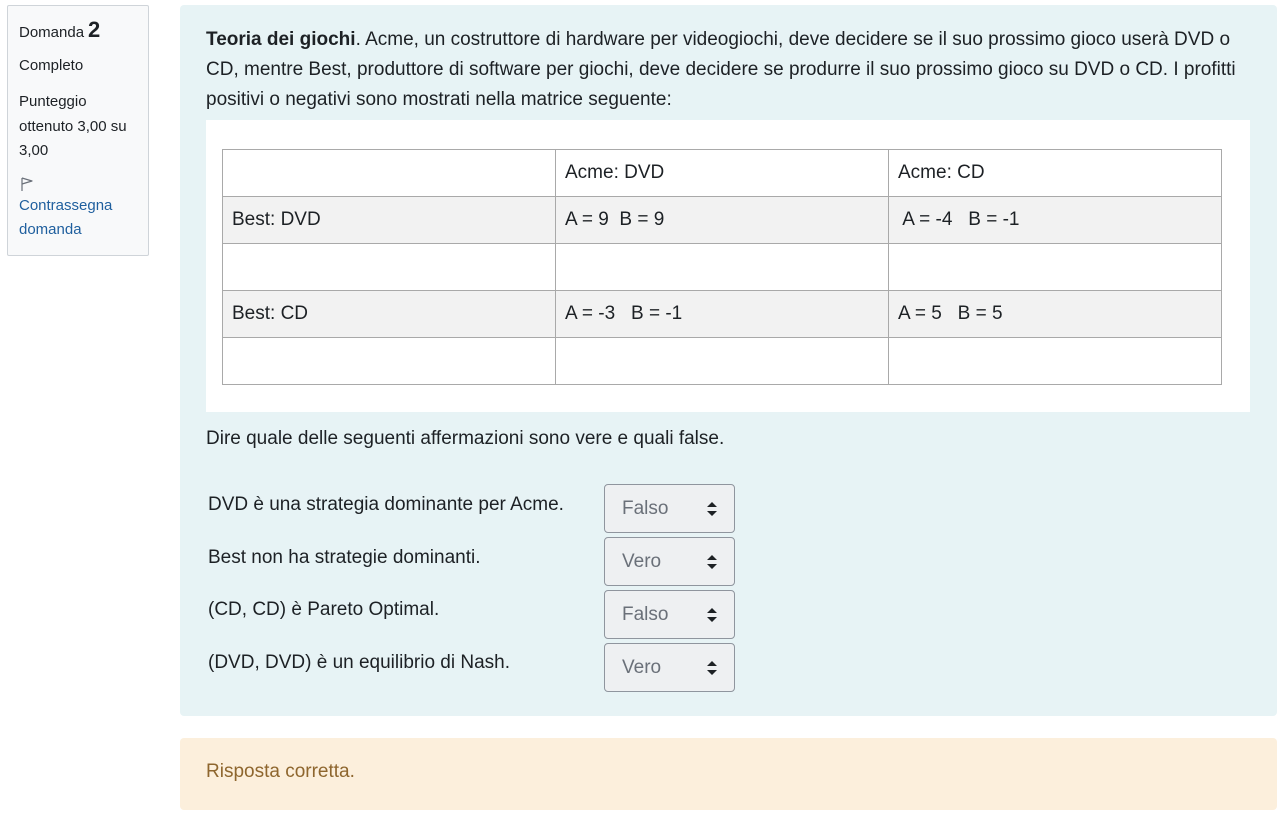 This screenshot has width=1280, height=818. I want to click on matrix-cell: Best: CD, so click(389, 314).